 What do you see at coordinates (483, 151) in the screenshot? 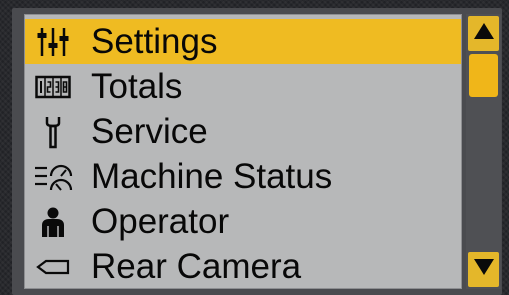
I see `scrollbar` at bounding box center [483, 151].